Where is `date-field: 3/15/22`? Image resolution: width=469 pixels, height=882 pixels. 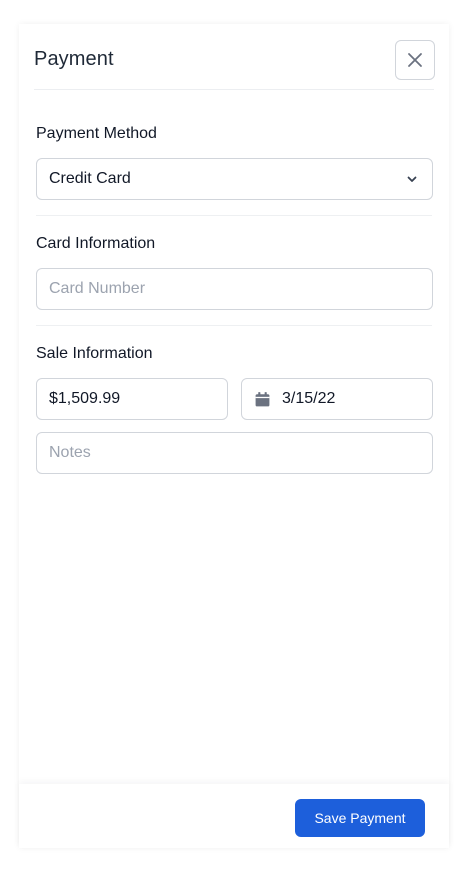
date-field: 3/15/22 is located at coordinates (337, 399).